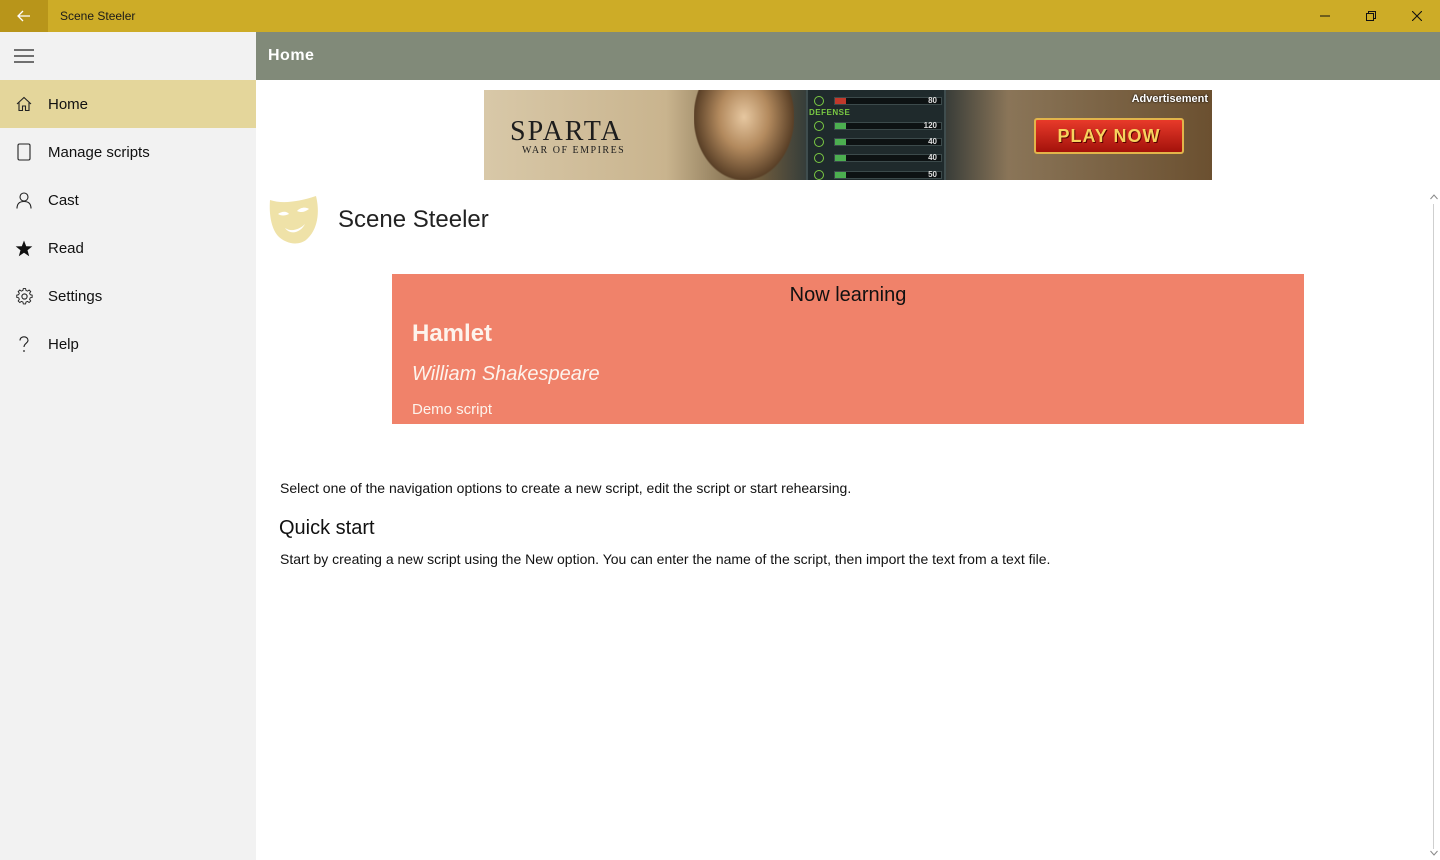 This screenshot has height=860, width=1440. I want to click on nav-item-label: Help, so click(63, 344).